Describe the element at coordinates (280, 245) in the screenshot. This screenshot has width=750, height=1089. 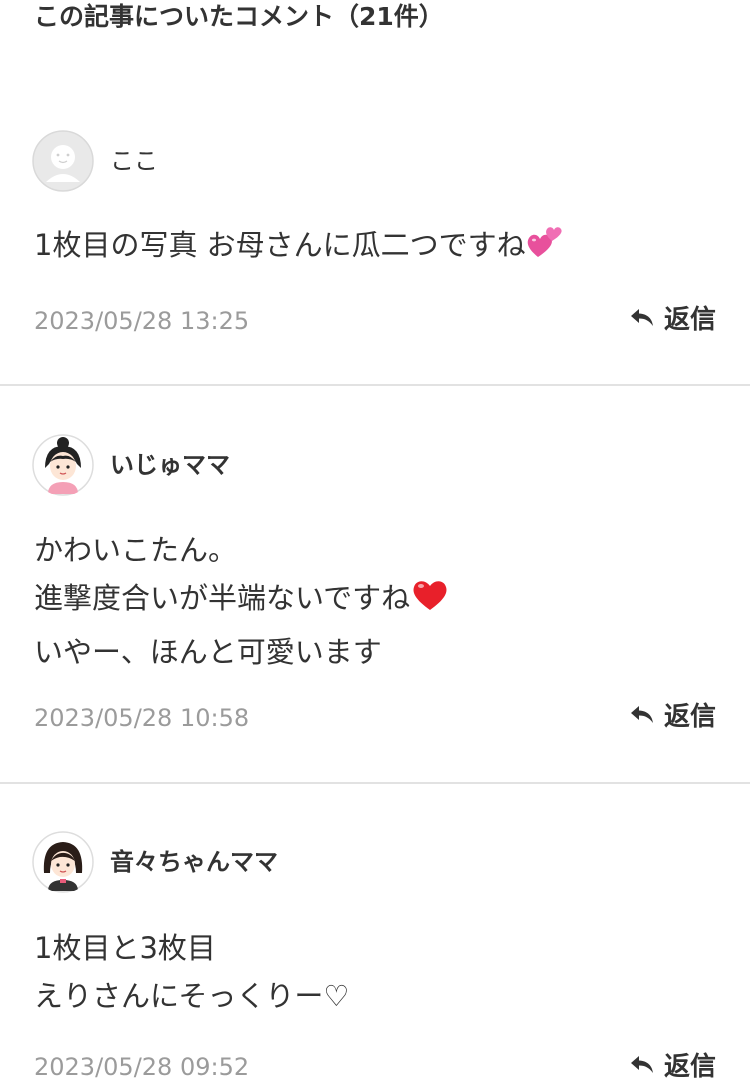
I see `comment-text-line: 1枚目の写真 お母さんに瓜二つですね` at that location.